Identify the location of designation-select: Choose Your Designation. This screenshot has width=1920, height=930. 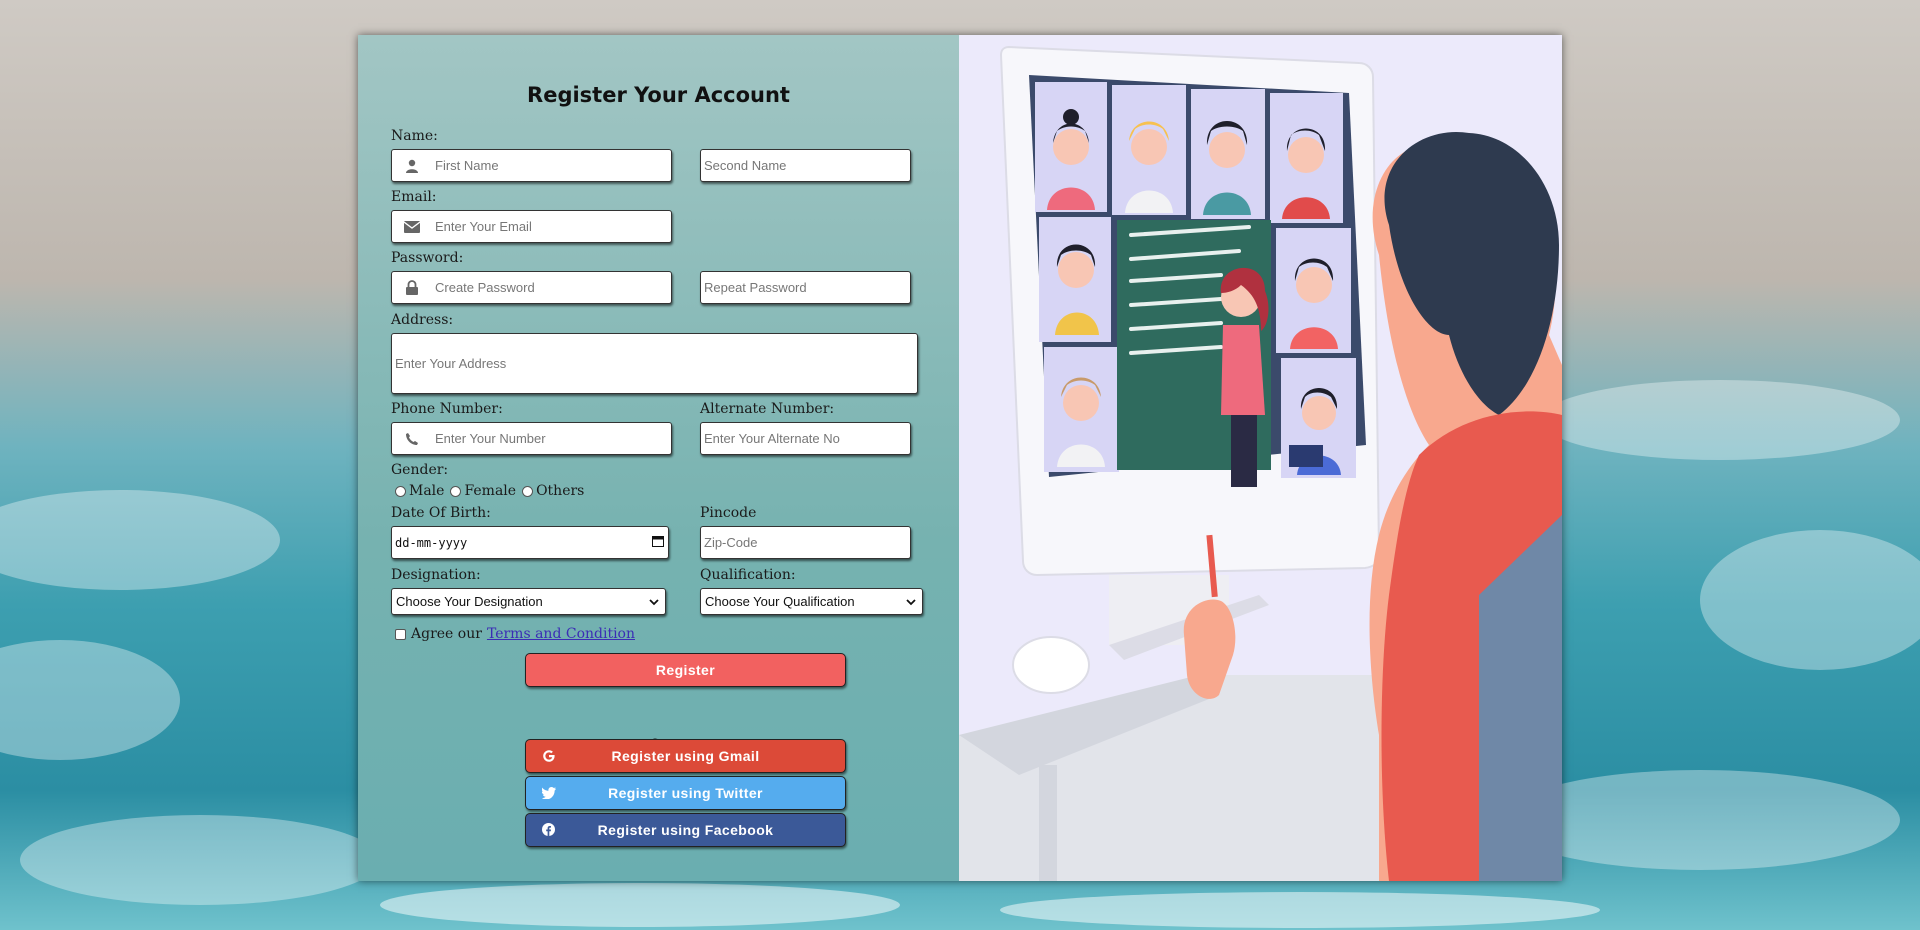
(528, 601).